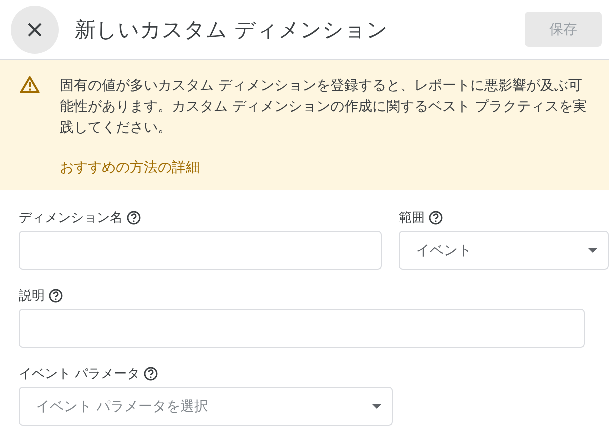 This screenshot has height=446, width=609. Describe the element at coordinates (30, 85) in the screenshot. I see `warning-icon` at that location.